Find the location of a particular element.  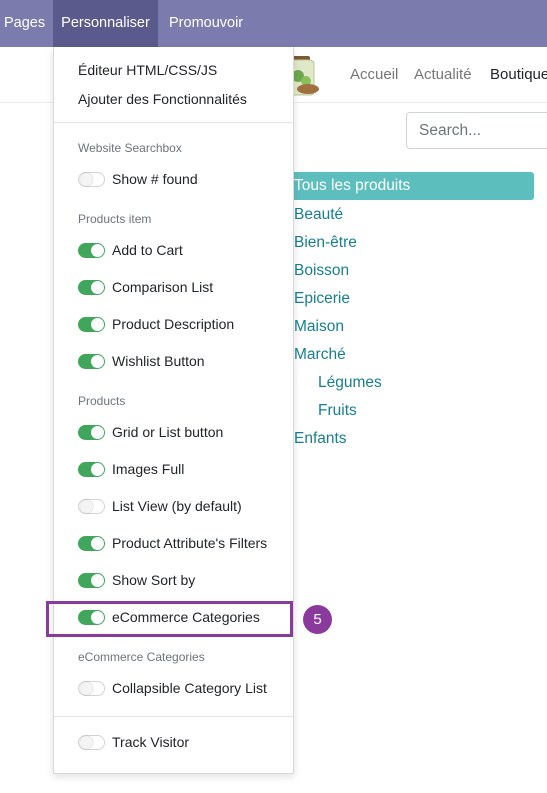

category-item: Marché is located at coordinates (320, 355).